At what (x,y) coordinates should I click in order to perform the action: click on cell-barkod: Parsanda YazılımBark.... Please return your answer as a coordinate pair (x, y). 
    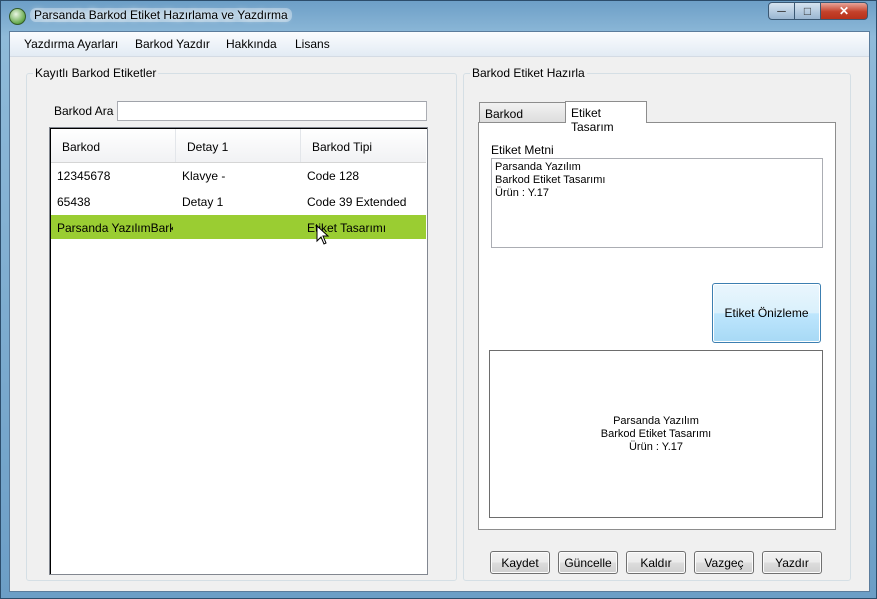
    Looking at the image, I should click on (115, 228).